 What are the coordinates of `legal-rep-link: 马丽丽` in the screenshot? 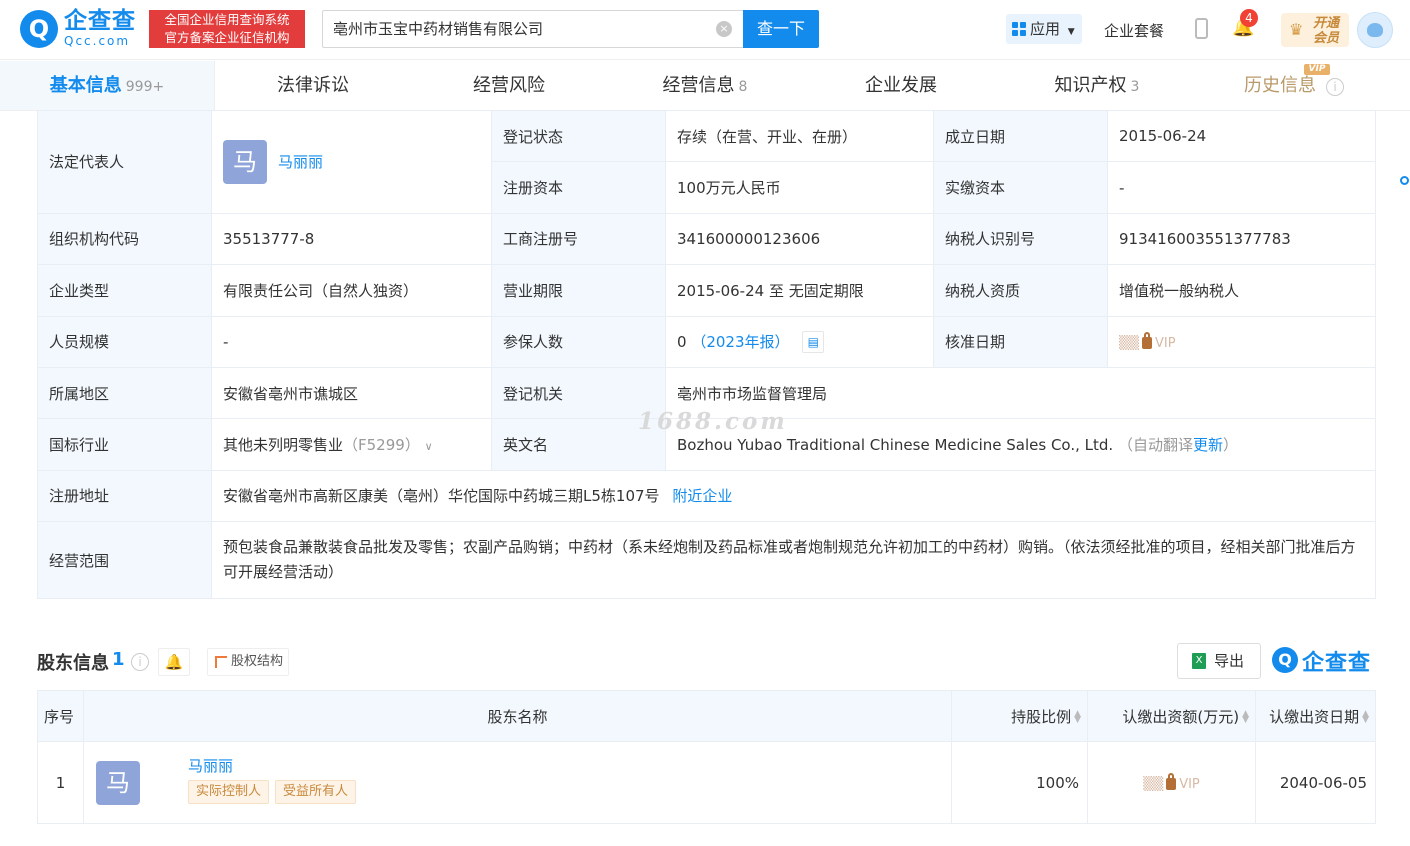 It's located at (300, 162).